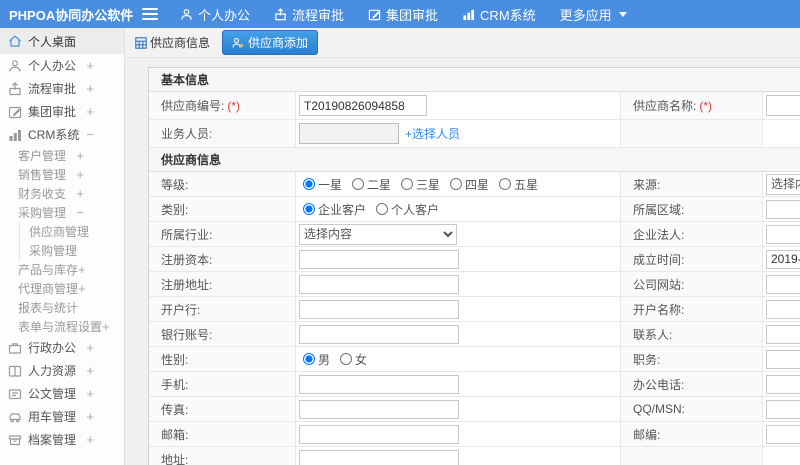 The width and height of the screenshot is (800, 465). Describe the element at coordinates (52, 348) in the screenshot. I see `sidebar-item-label: 行政办公` at that location.